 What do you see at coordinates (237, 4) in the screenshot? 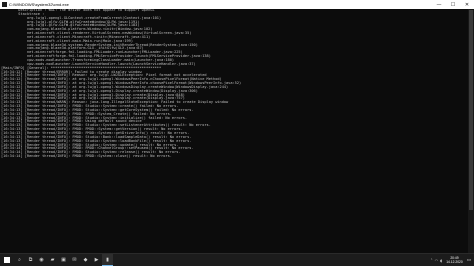
I see `window-titlebar: C:\WINDOWS\system32\cmd.exe — ☐ ✕` at bounding box center [237, 4].